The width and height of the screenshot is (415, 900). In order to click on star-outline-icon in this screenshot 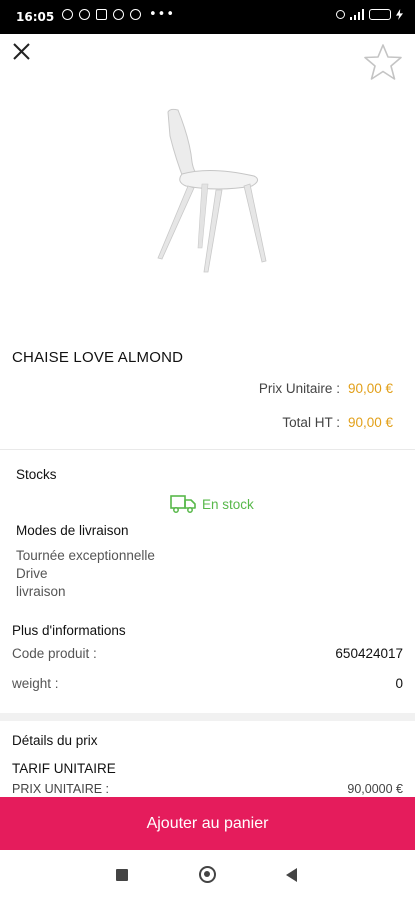, I will do `click(383, 62)`.